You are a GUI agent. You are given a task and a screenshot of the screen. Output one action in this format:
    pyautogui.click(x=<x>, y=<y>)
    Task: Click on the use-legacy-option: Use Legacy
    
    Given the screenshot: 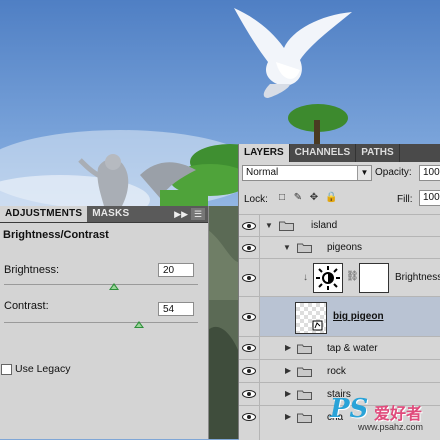 What is the action you would take?
    pyautogui.click(x=35, y=369)
    